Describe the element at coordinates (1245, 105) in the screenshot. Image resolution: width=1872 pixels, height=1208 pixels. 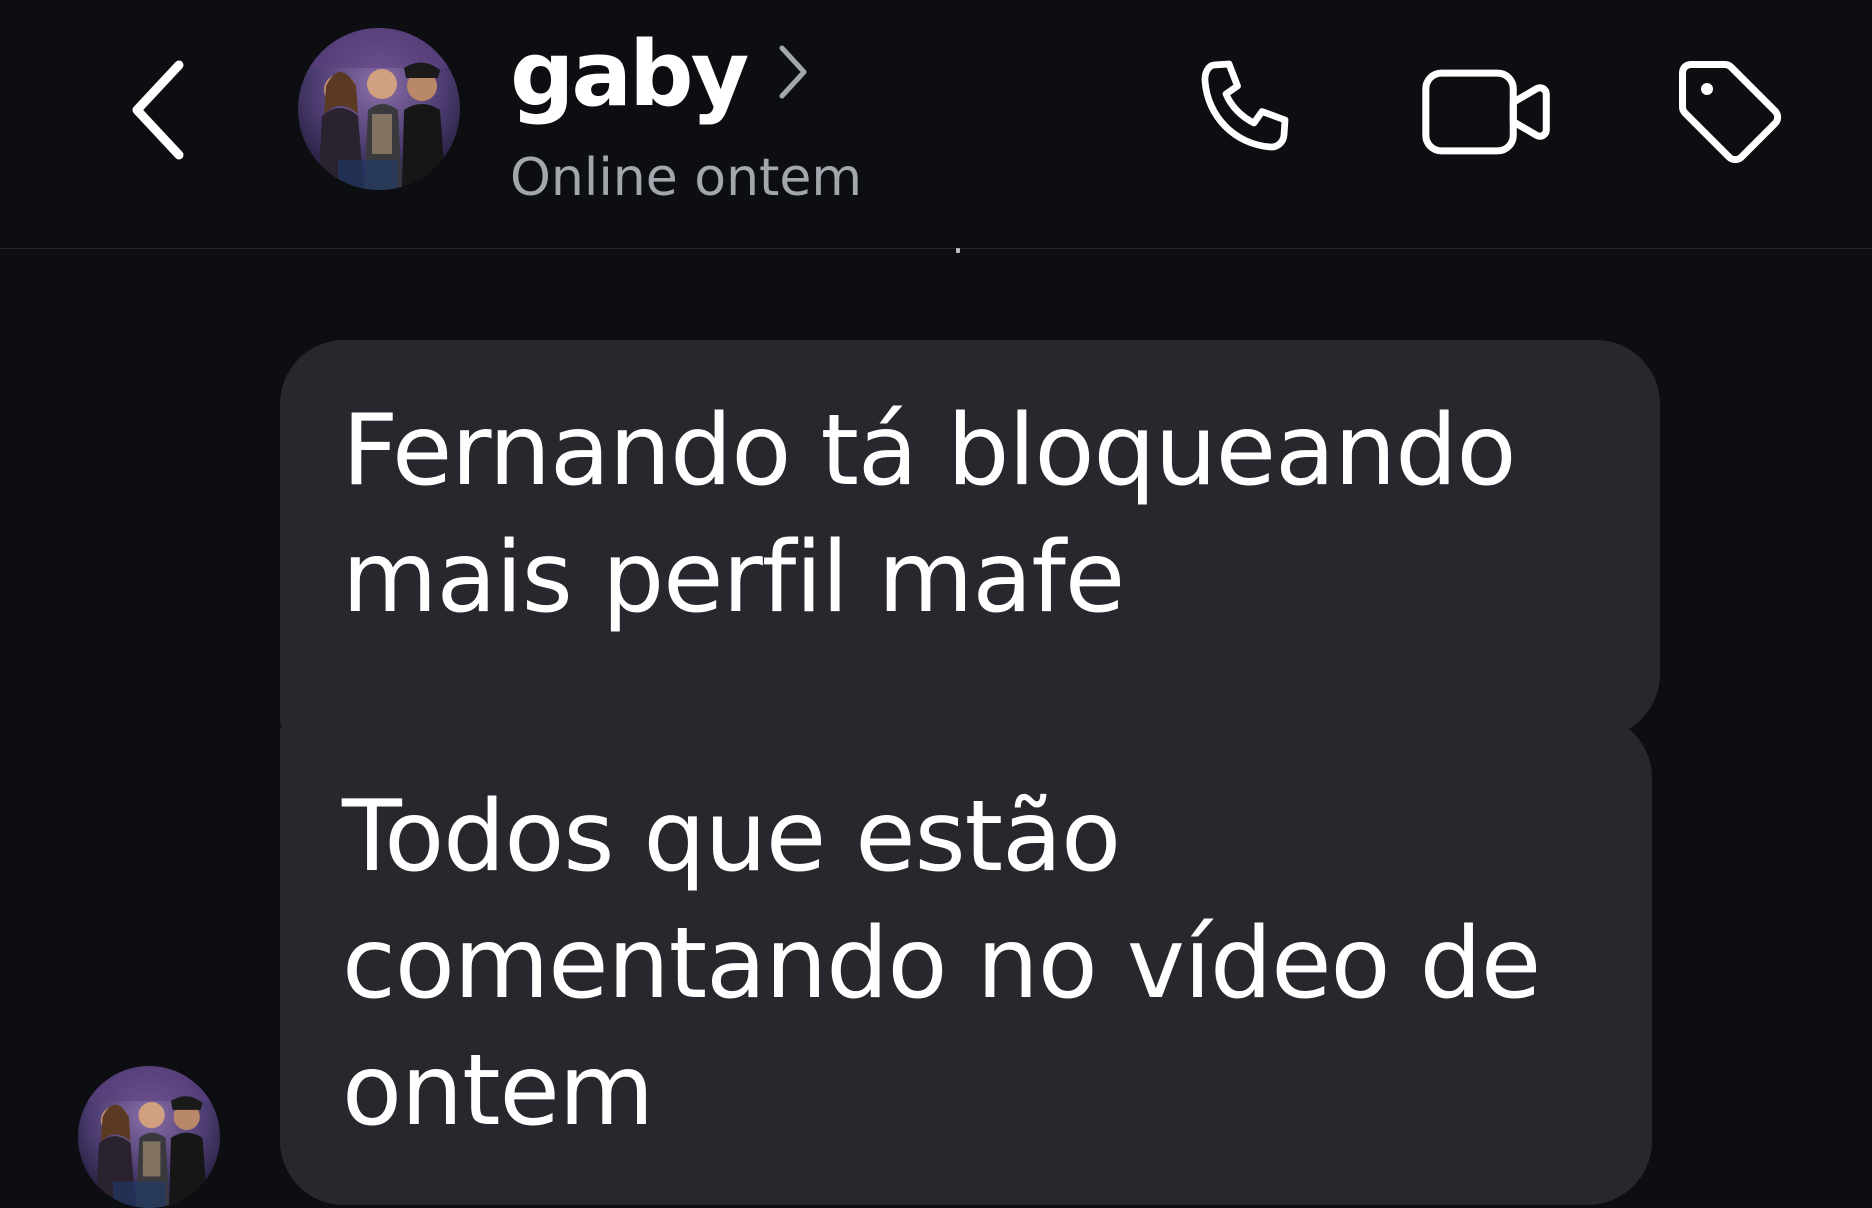
I see `phone-icon` at that location.